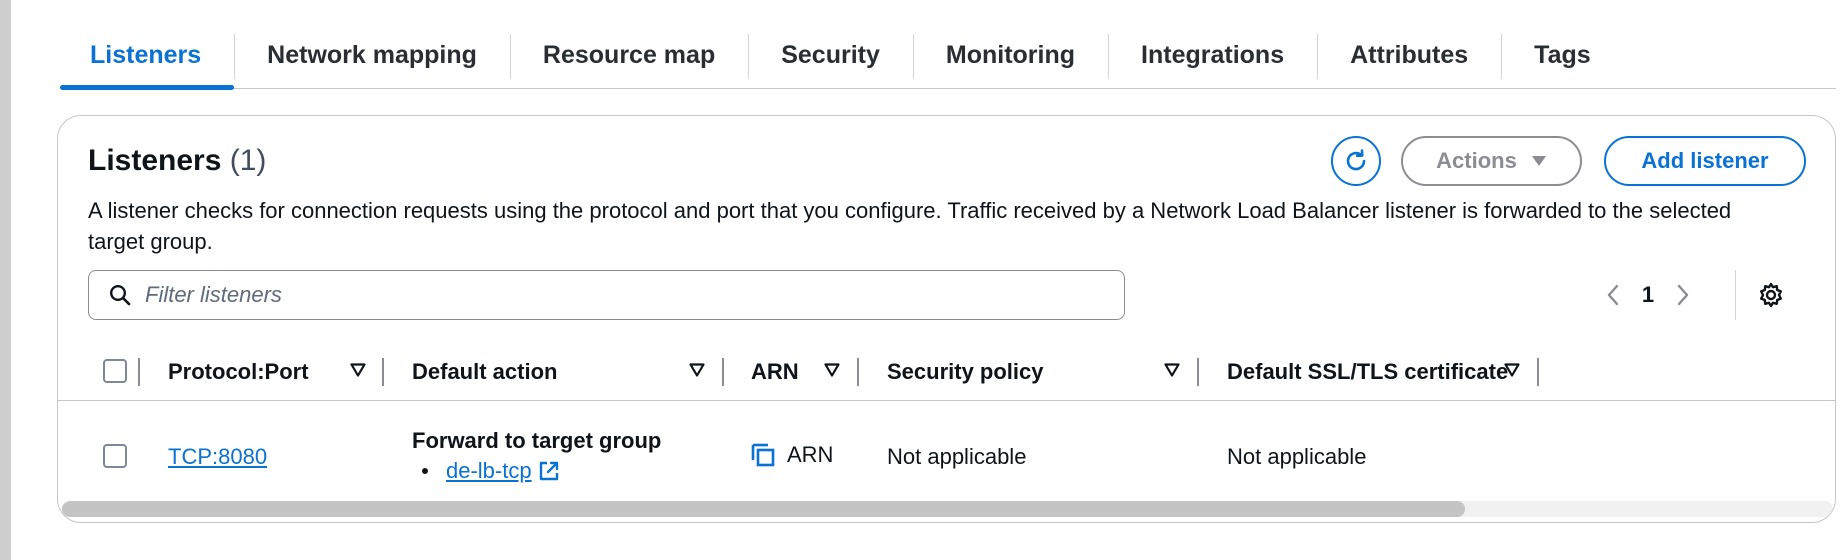 This screenshot has height=560, width=1848. I want to click on target-group-link: de-lb-tcp, so click(489, 471).